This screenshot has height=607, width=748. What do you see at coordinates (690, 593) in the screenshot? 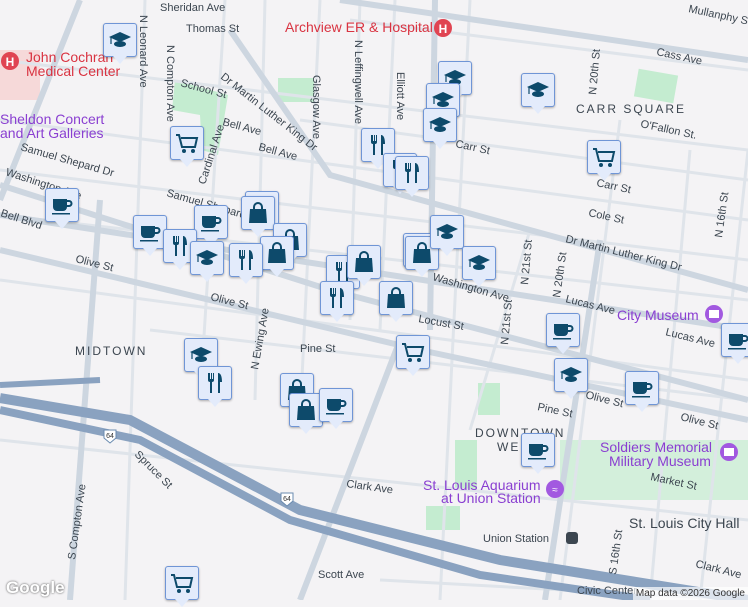
I see `map-attribution: Map data ©2026 Google` at bounding box center [690, 593].